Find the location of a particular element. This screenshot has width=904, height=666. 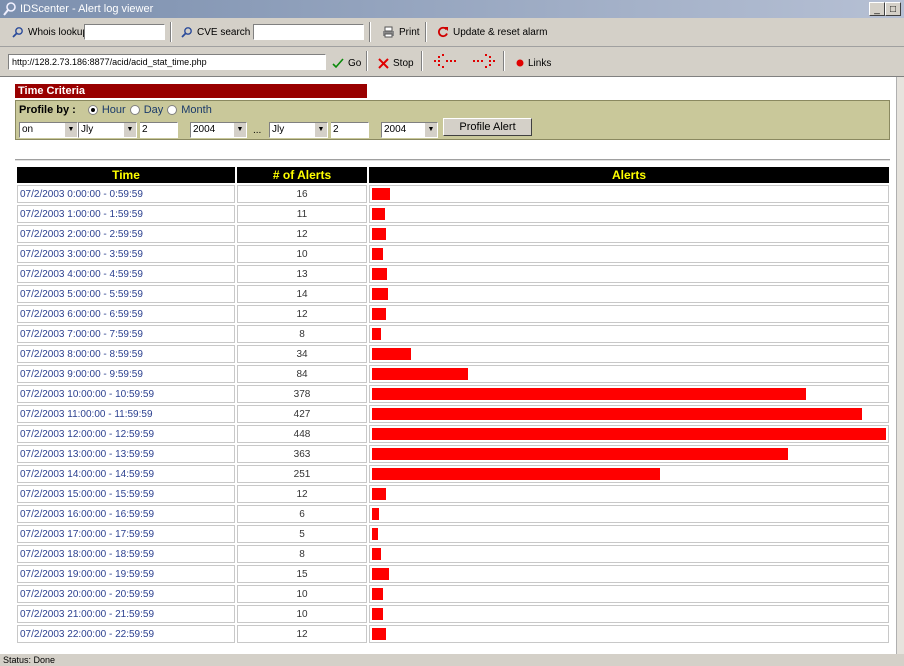

time-range-link: 07/2/2003 11:00:00 - 11:59:59 is located at coordinates (126, 414).